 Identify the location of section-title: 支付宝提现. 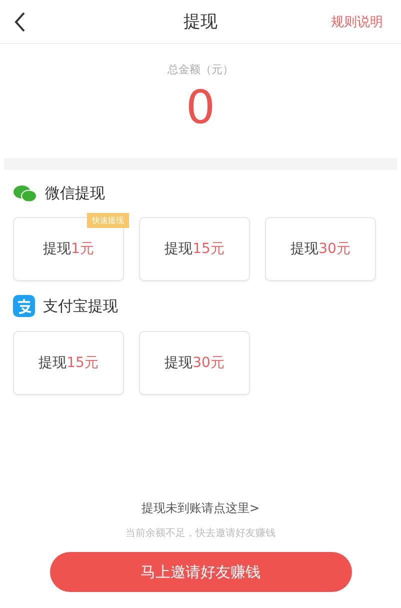
(80, 306).